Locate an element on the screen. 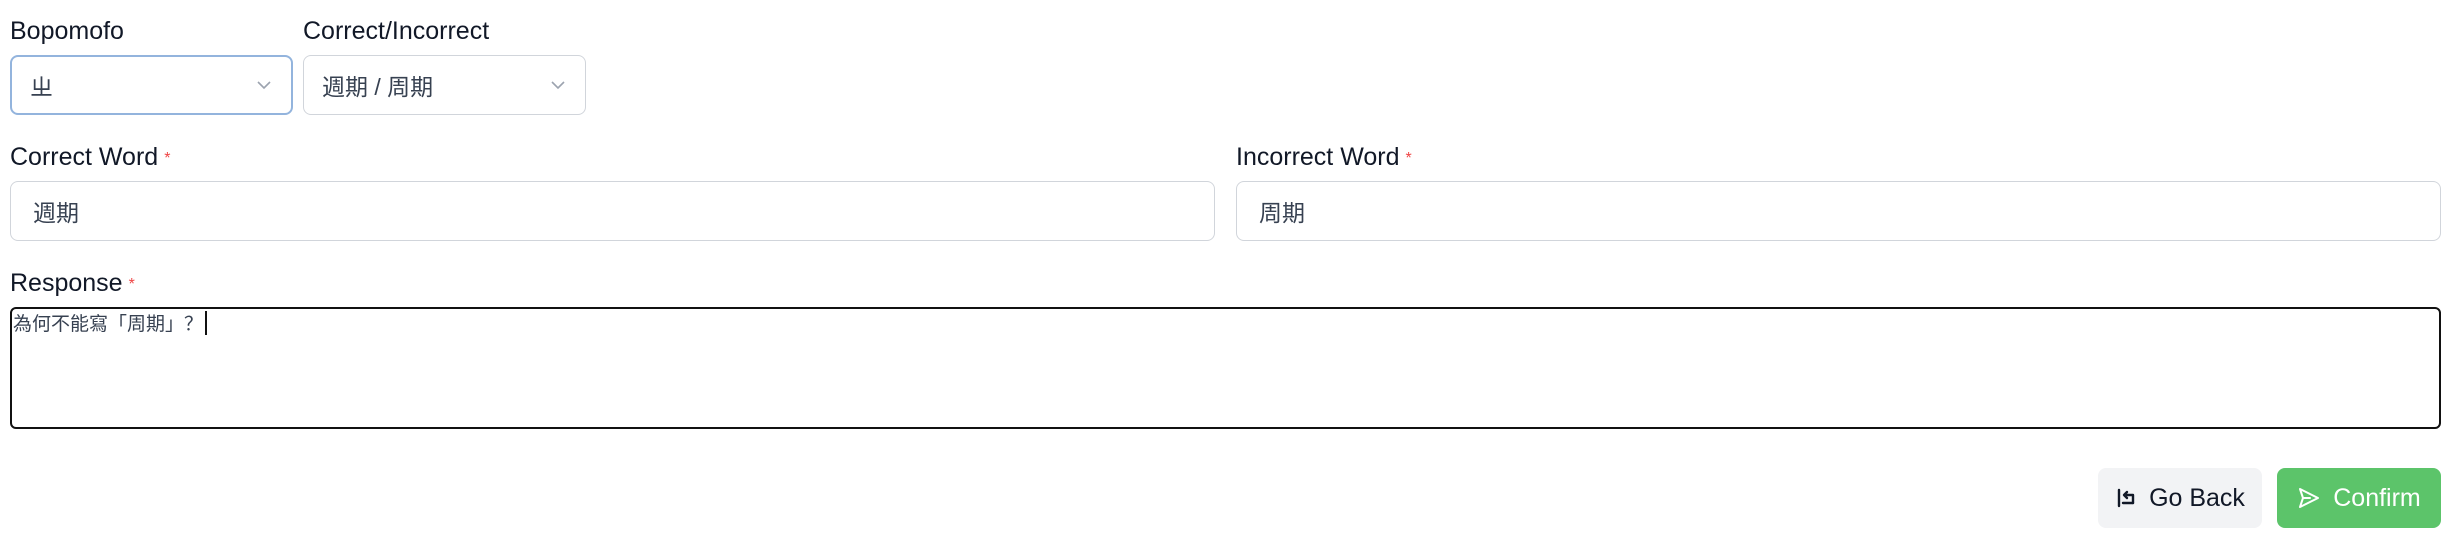 The width and height of the screenshot is (2450, 537). correct-incorrect-select: 週期 / 周期 is located at coordinates (444, 85).